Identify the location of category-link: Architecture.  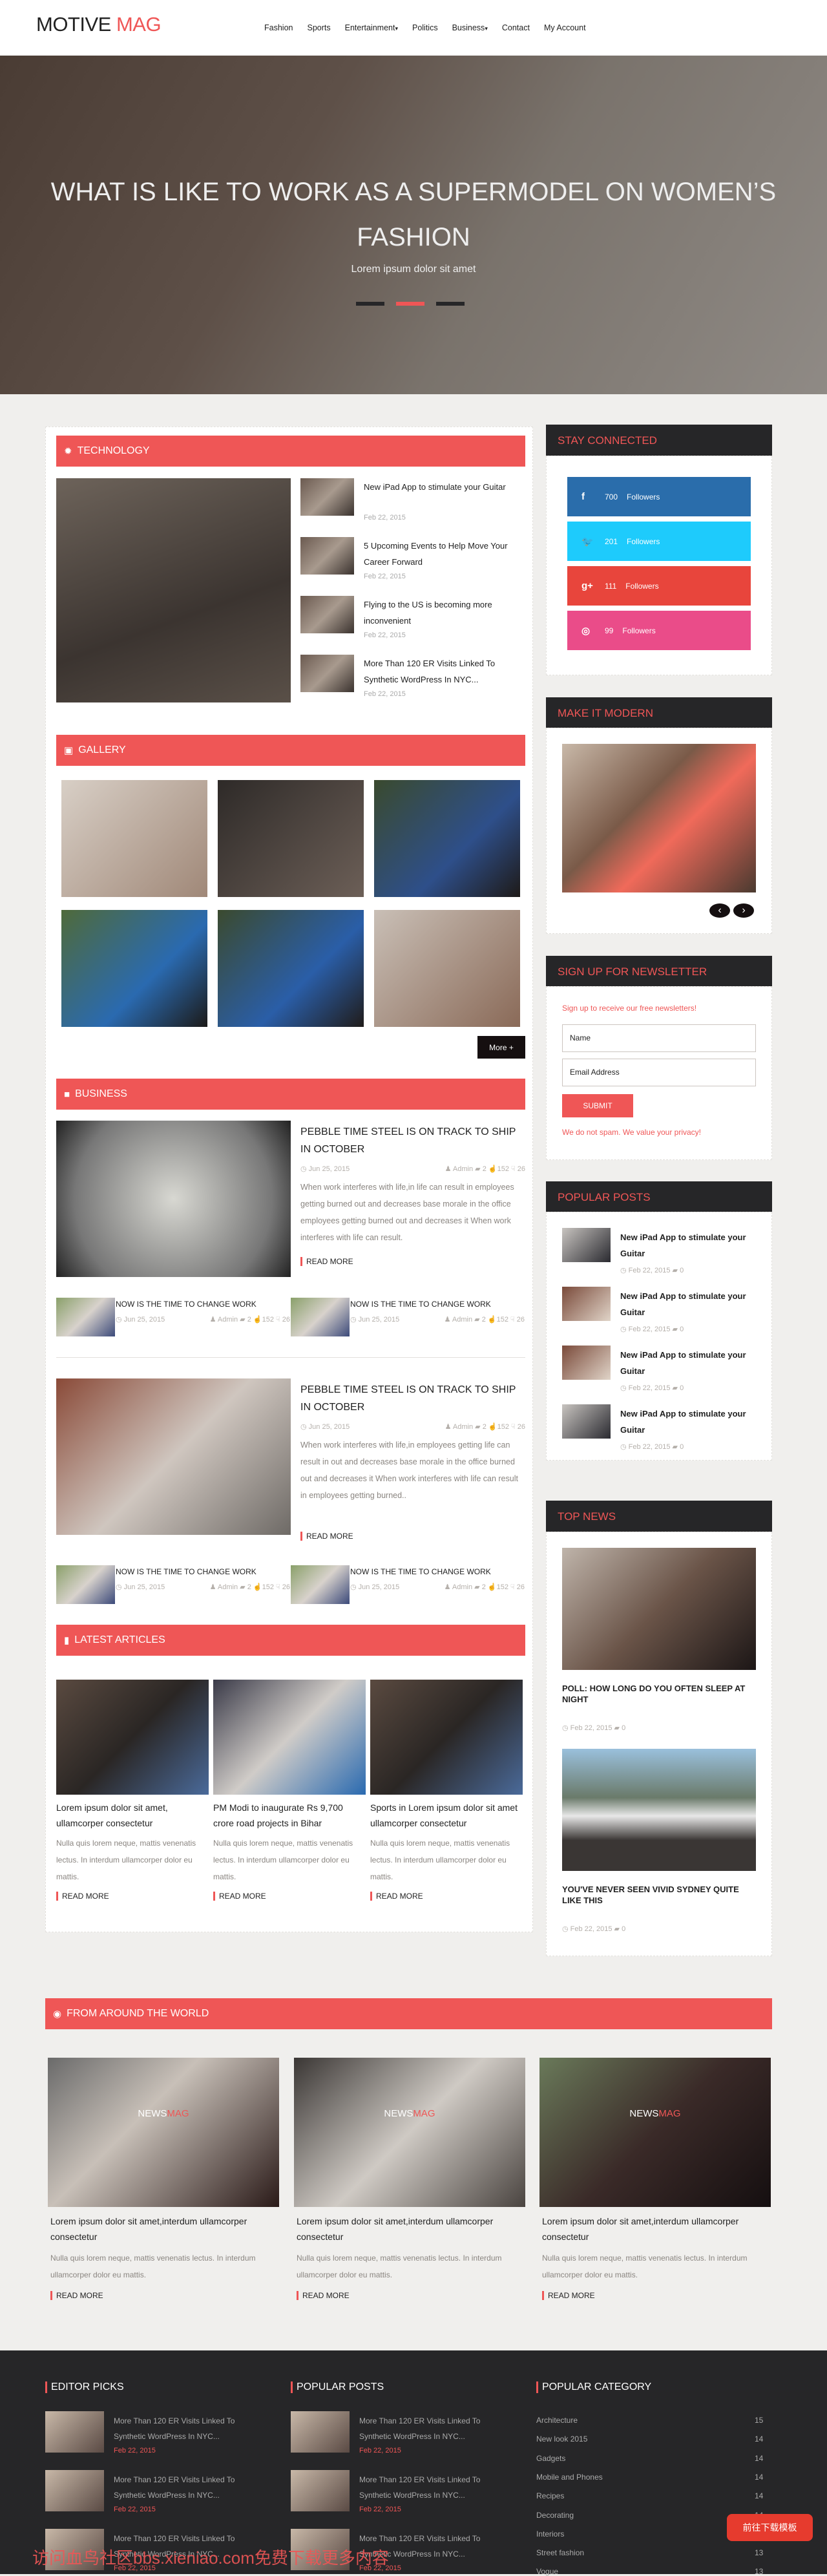
(557, 2420).